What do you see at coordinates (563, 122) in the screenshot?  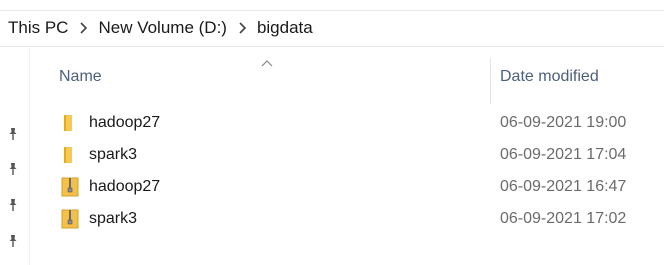 I see `file-date: 06-09-2021 19:00` at bounding box center [563, 122].